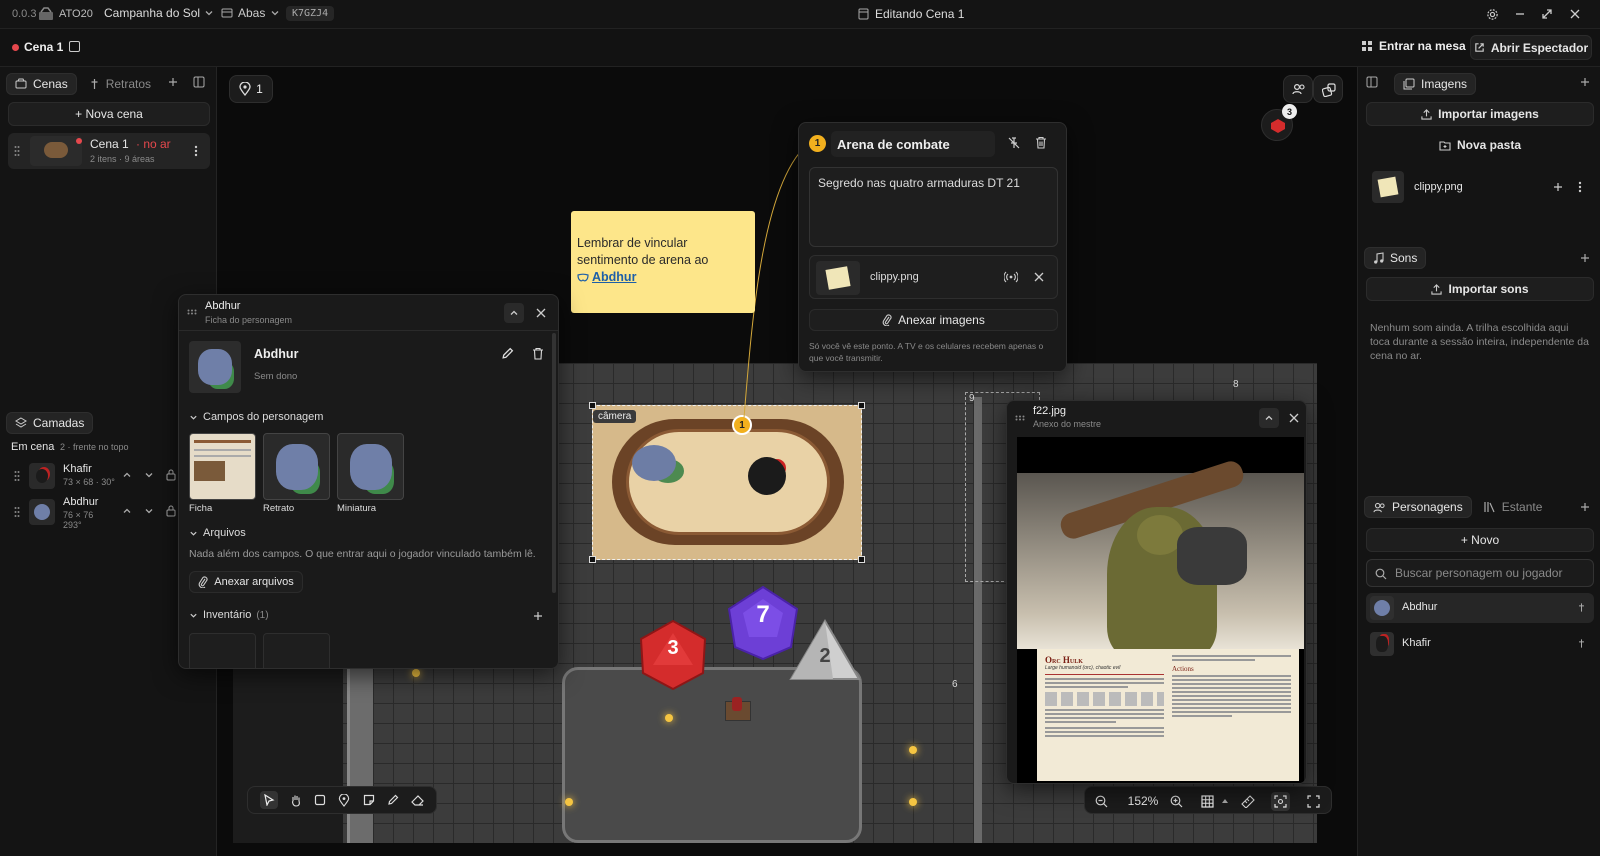 Image resolution: width=1600 pixels, height=856 pixels. Describe the element at coordinates (1225, 801) in the screenshot. I see `caret-up-icon` at that location.